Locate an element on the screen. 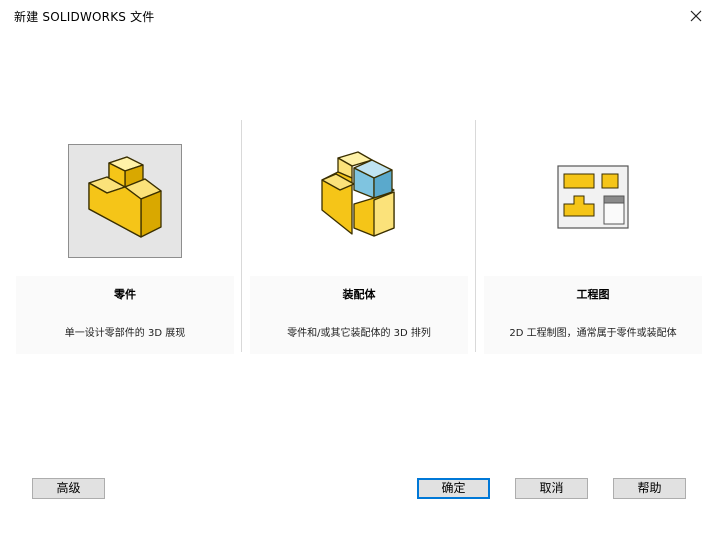 This screenshot has width=718, height=537. advanced-button: 高级 is located at coordinates (68, 488).